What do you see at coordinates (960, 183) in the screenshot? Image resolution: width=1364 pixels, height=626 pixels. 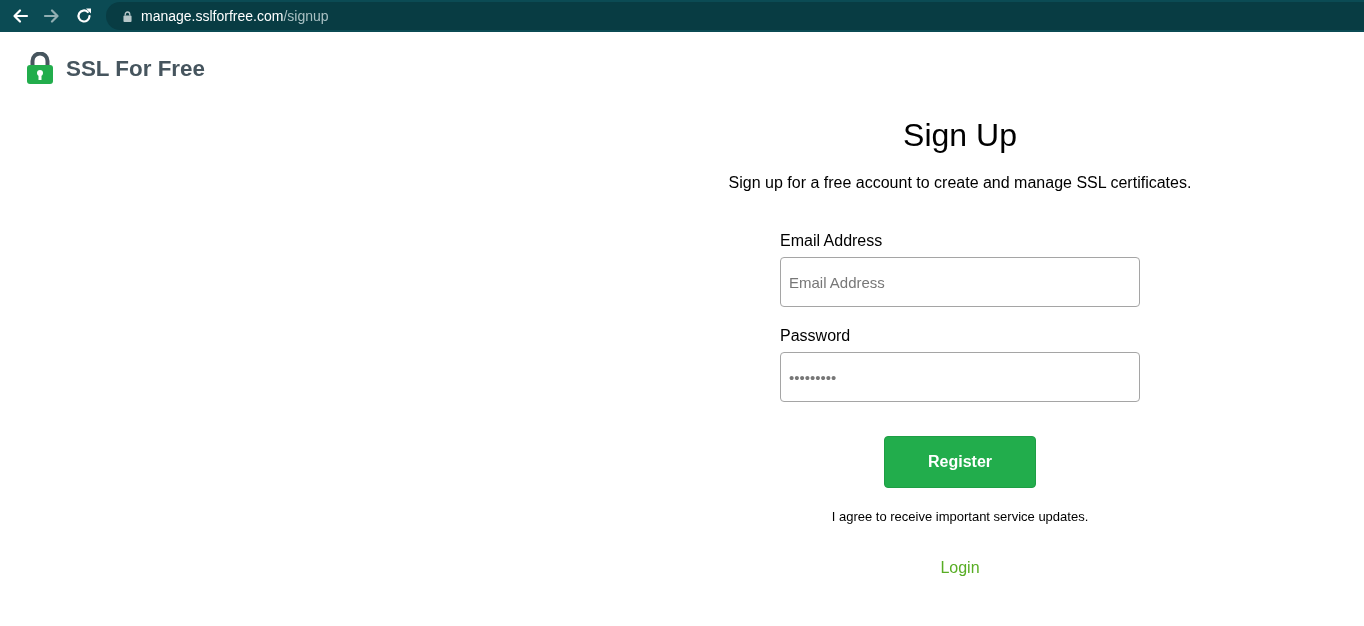 I see `subtitle-text: Sign up for a free account to create and manage SSL certificates.` at bounding box center [960, 183].